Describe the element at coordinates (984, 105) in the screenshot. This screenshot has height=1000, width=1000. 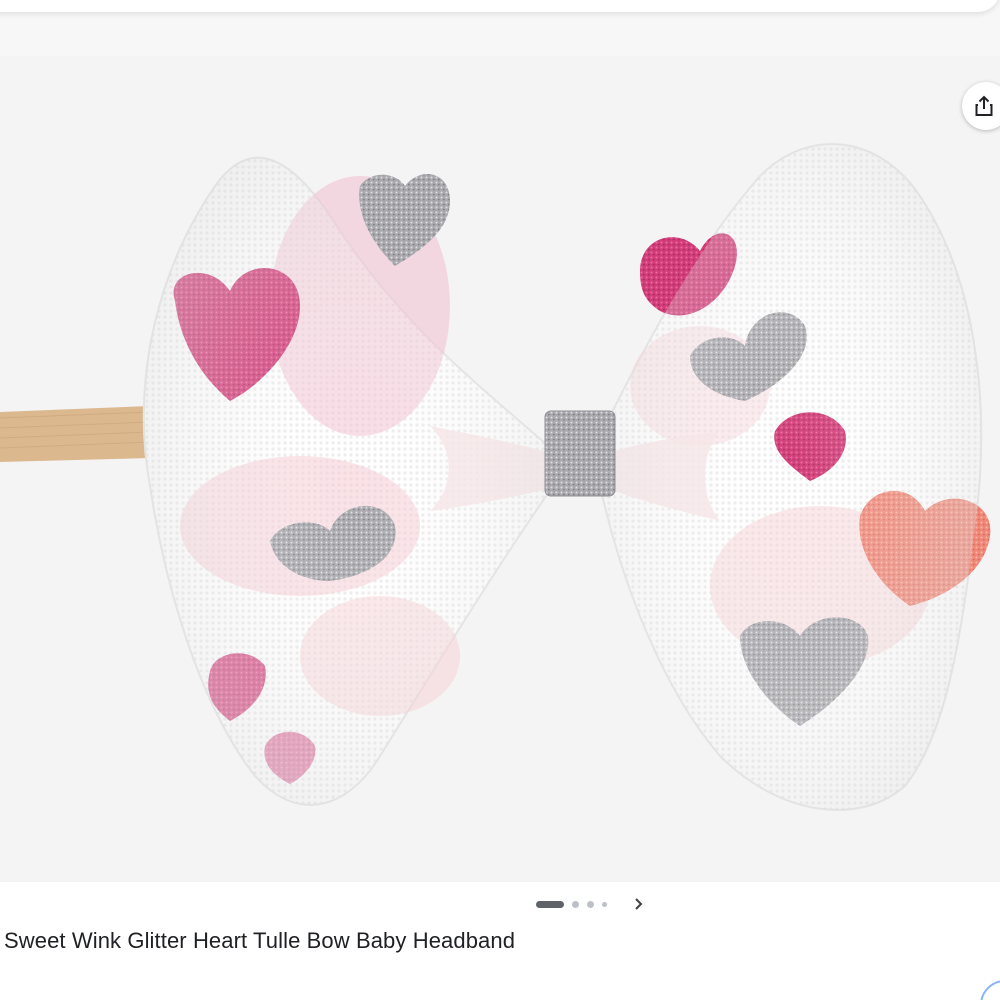
I see `share-icon` at that location.